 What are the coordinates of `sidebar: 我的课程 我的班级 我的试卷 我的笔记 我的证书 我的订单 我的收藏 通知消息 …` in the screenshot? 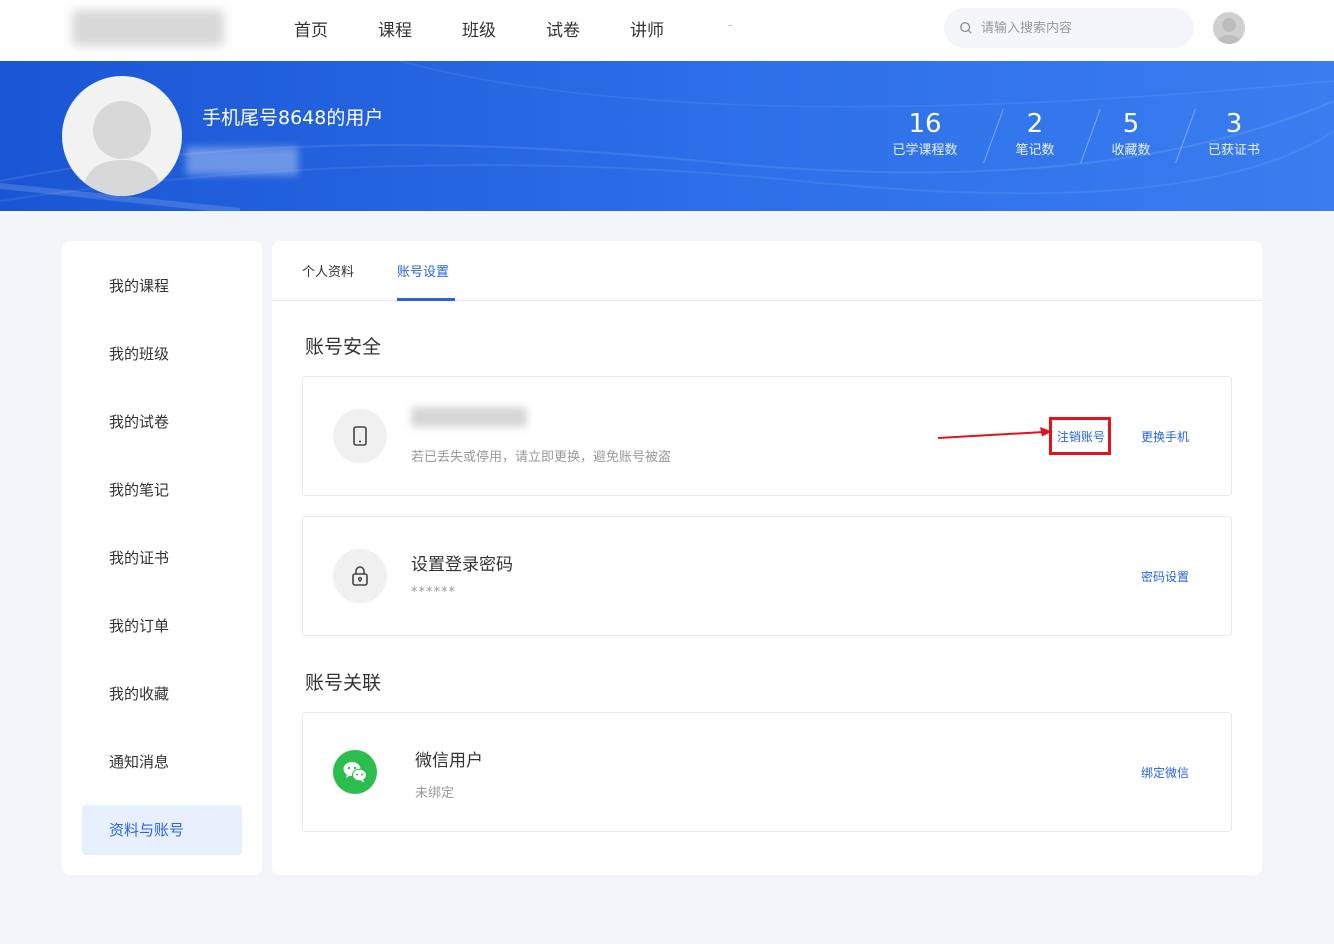 It's located at (162, 558).